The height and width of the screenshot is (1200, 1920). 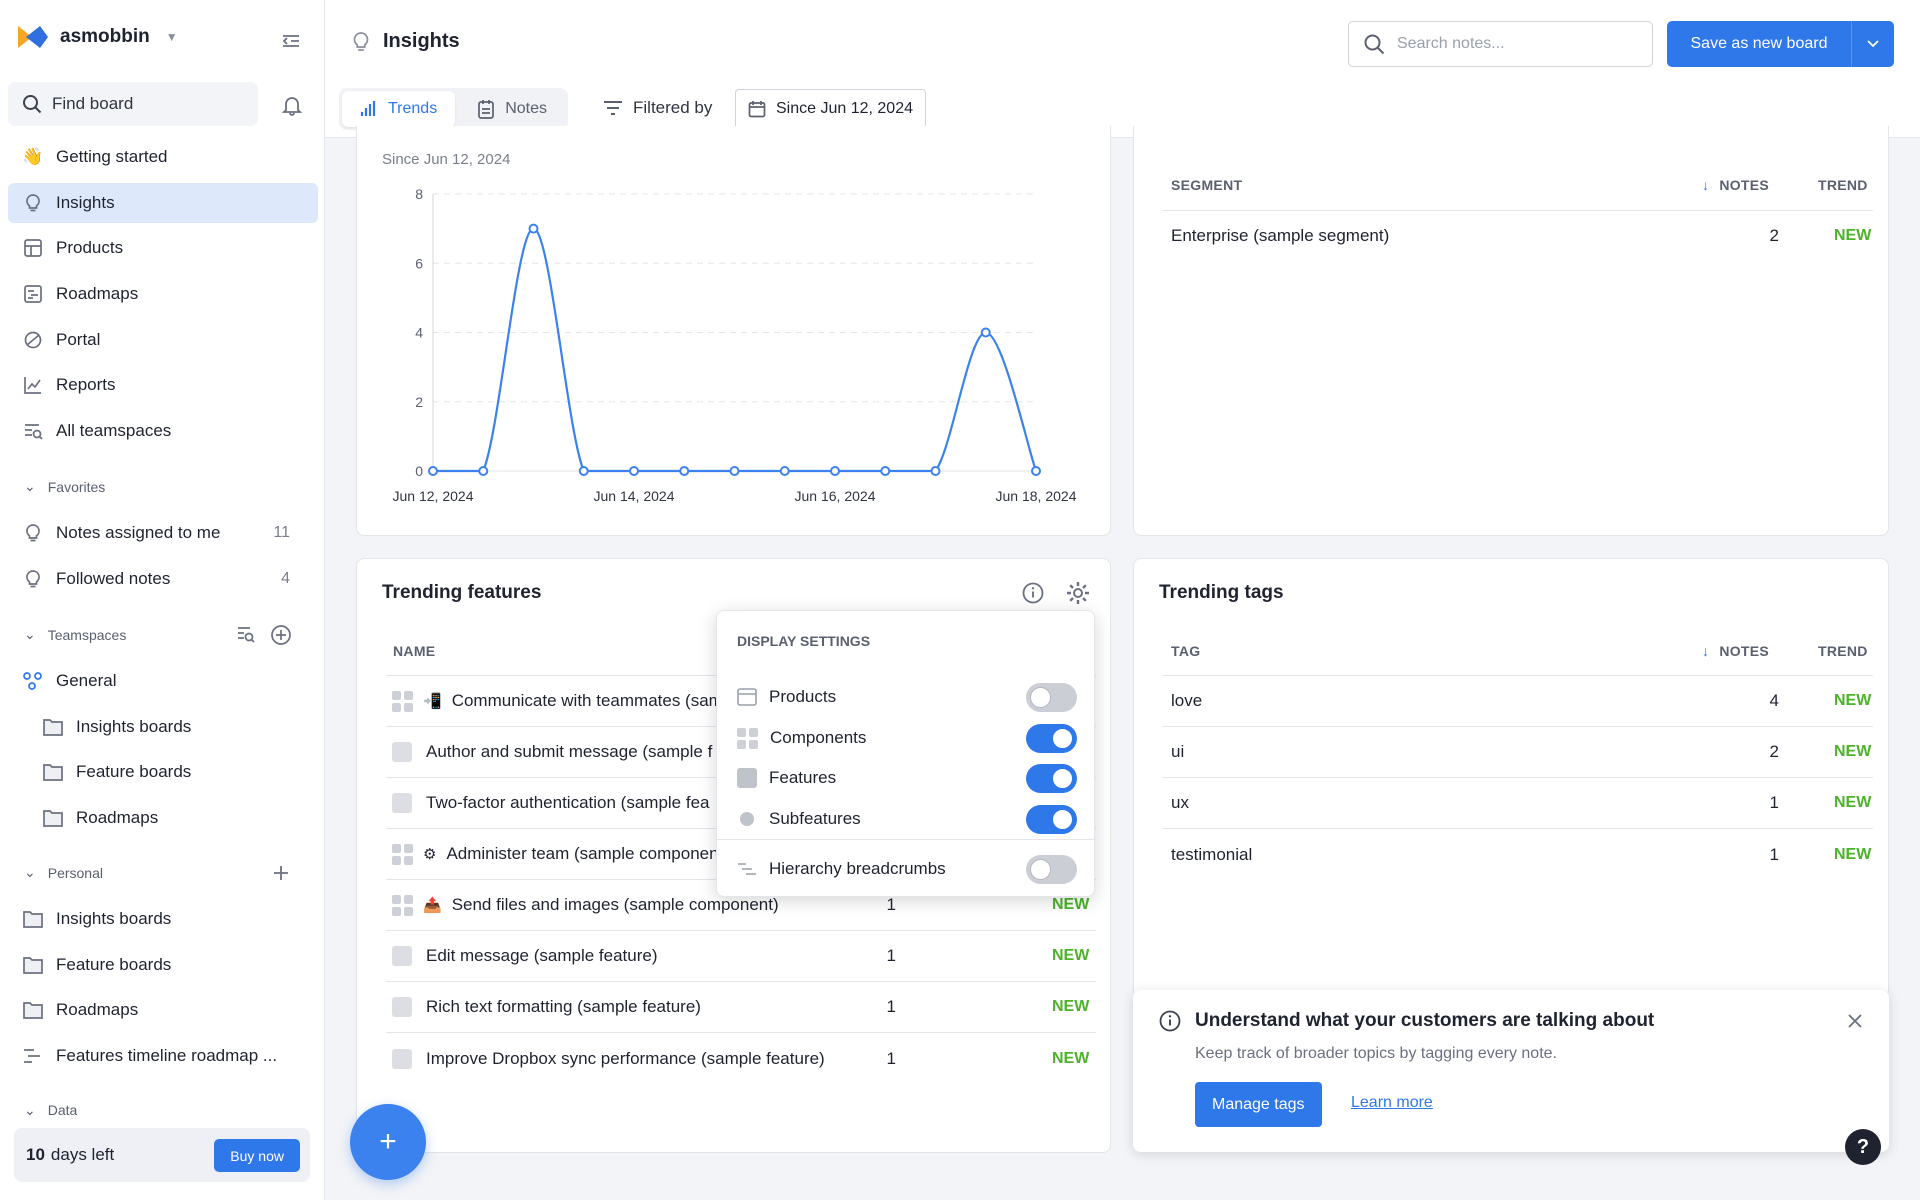 What do you see at coordinates (50, 1110) in the screenshot?
I see `data-section-toggle: ⌄ Data` at bounding box center [50, 1110].